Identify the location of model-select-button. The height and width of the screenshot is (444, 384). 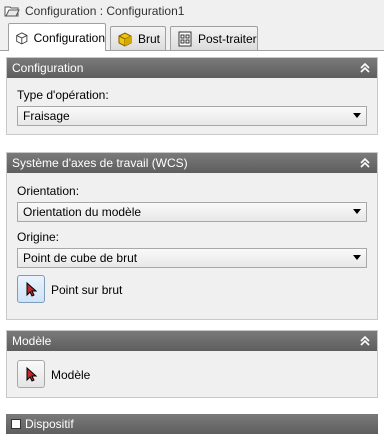
(31, 374).